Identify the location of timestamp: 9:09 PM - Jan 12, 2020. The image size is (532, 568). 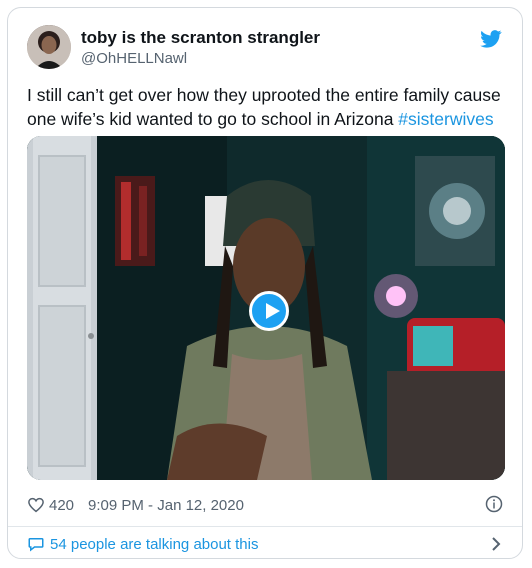
(166, 505).